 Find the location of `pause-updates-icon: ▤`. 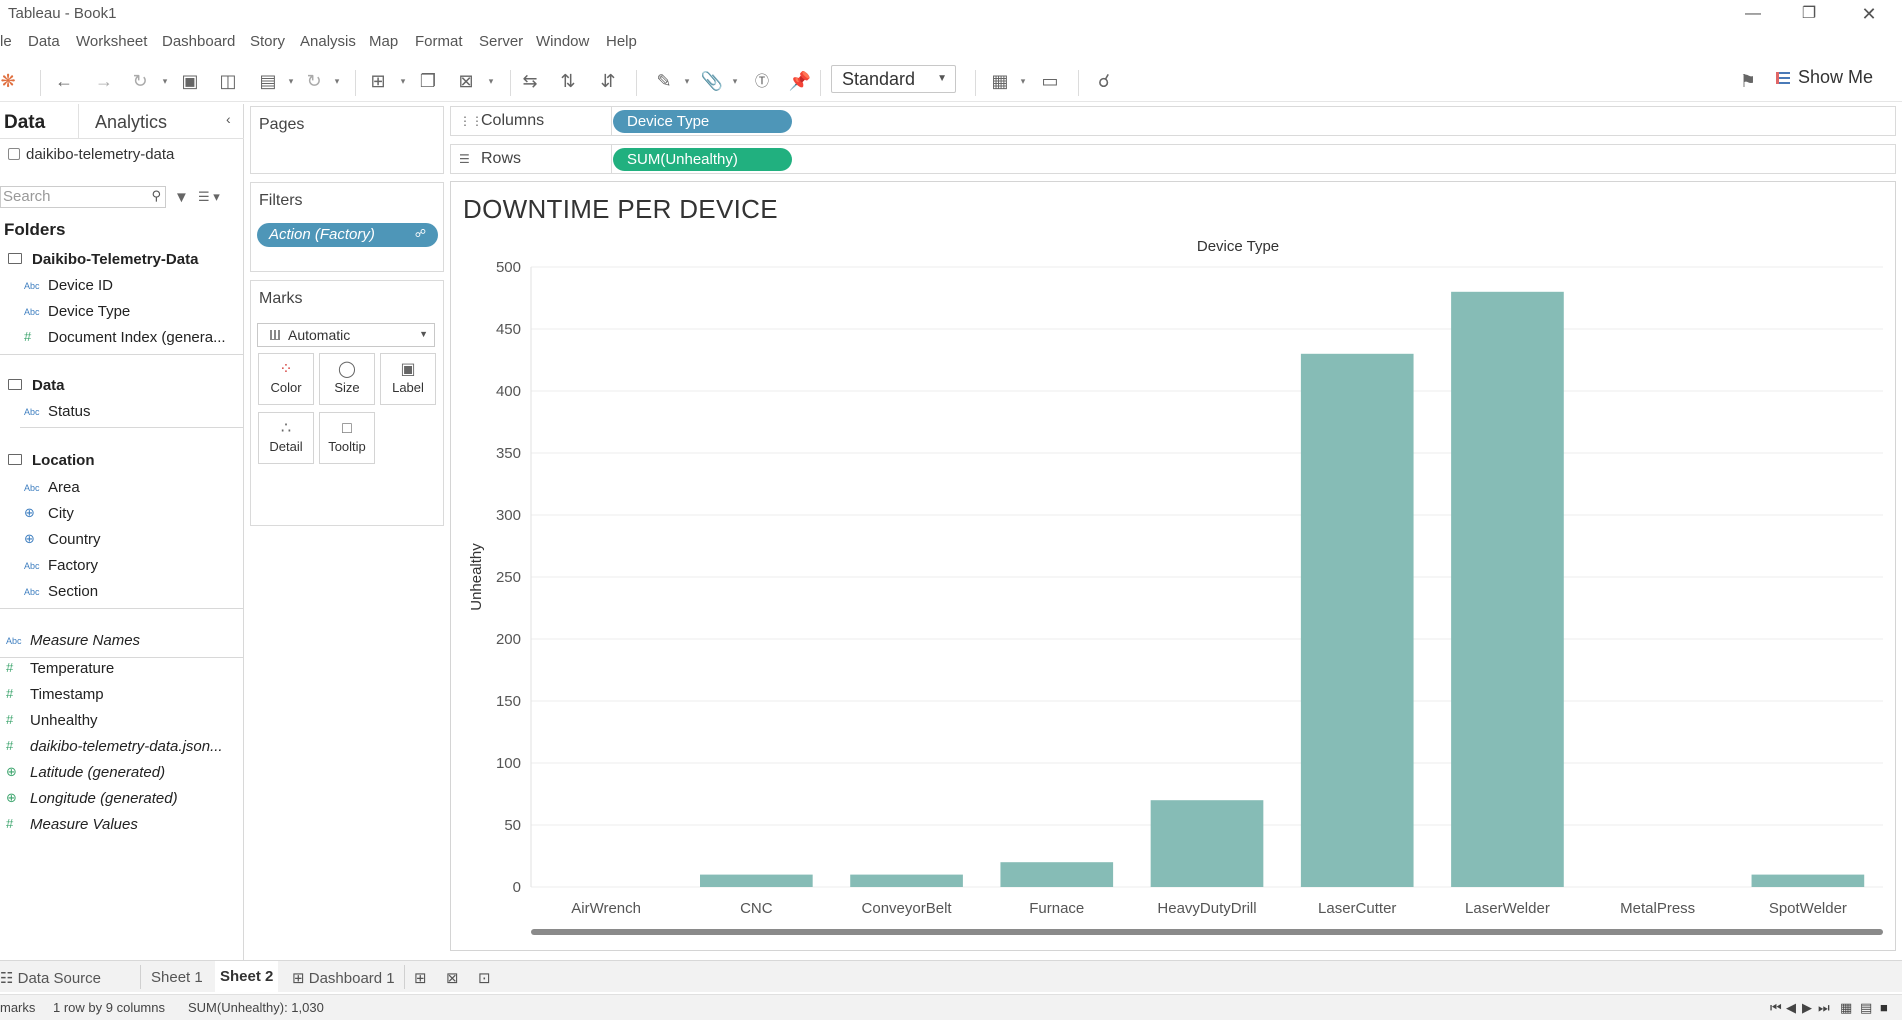

pause-updates-icon: ▤ is located at coordinates (268, 81).